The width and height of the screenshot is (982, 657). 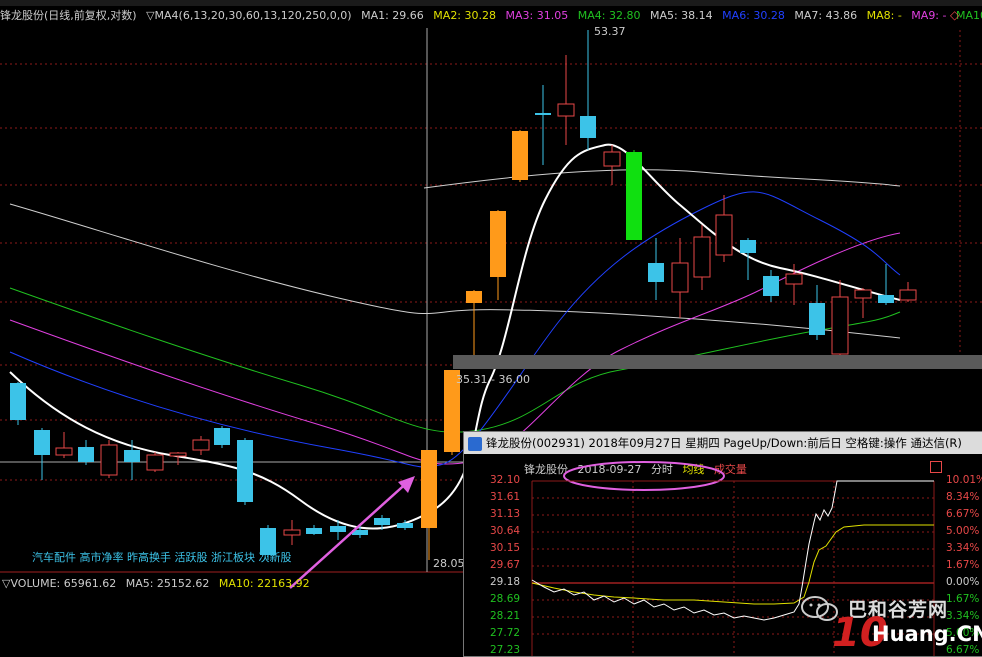 I want to click on volume-ma10: MA10: 22163.92, so click(x=264, y=583).